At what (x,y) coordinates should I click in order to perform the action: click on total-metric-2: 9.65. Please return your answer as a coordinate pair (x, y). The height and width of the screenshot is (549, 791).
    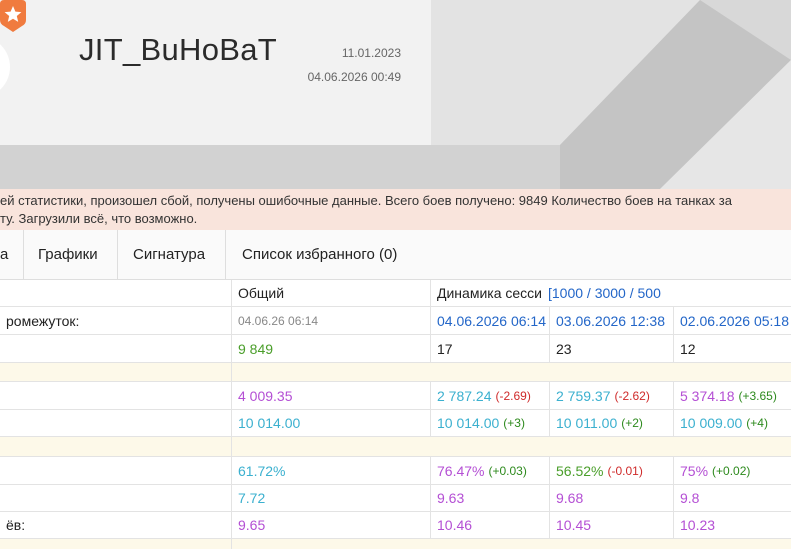
    Looking at the image, I should click on (252, 525).